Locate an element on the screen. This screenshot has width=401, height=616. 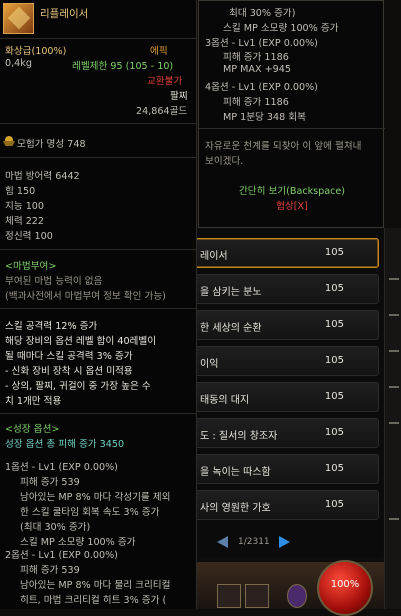
hp-orb: 100% is located at coordinates (345, 588).